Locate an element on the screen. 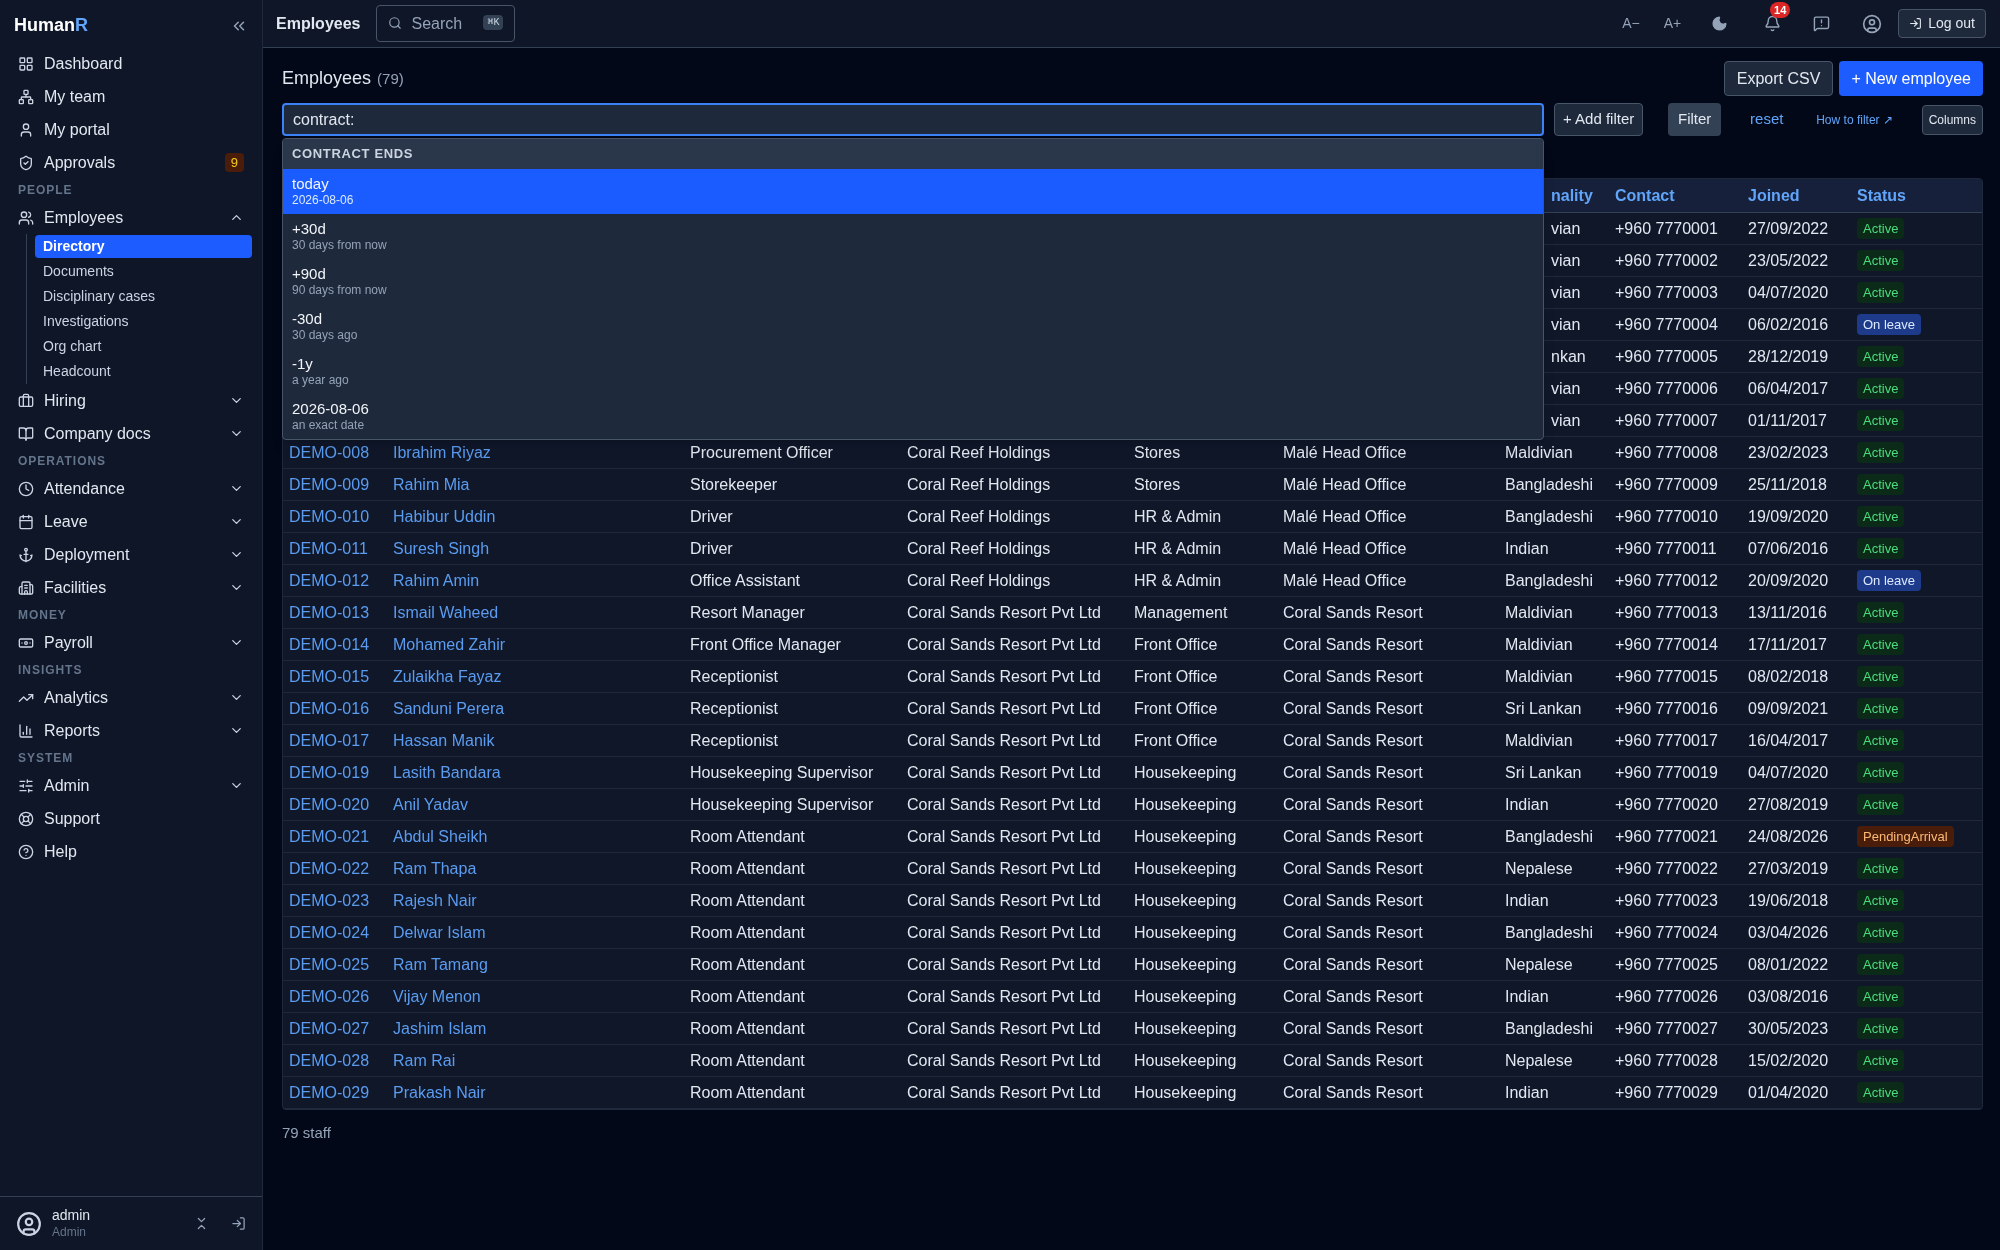  suggestion-option: 2026-08-06 an exact date is located at coordinates (913, 416).